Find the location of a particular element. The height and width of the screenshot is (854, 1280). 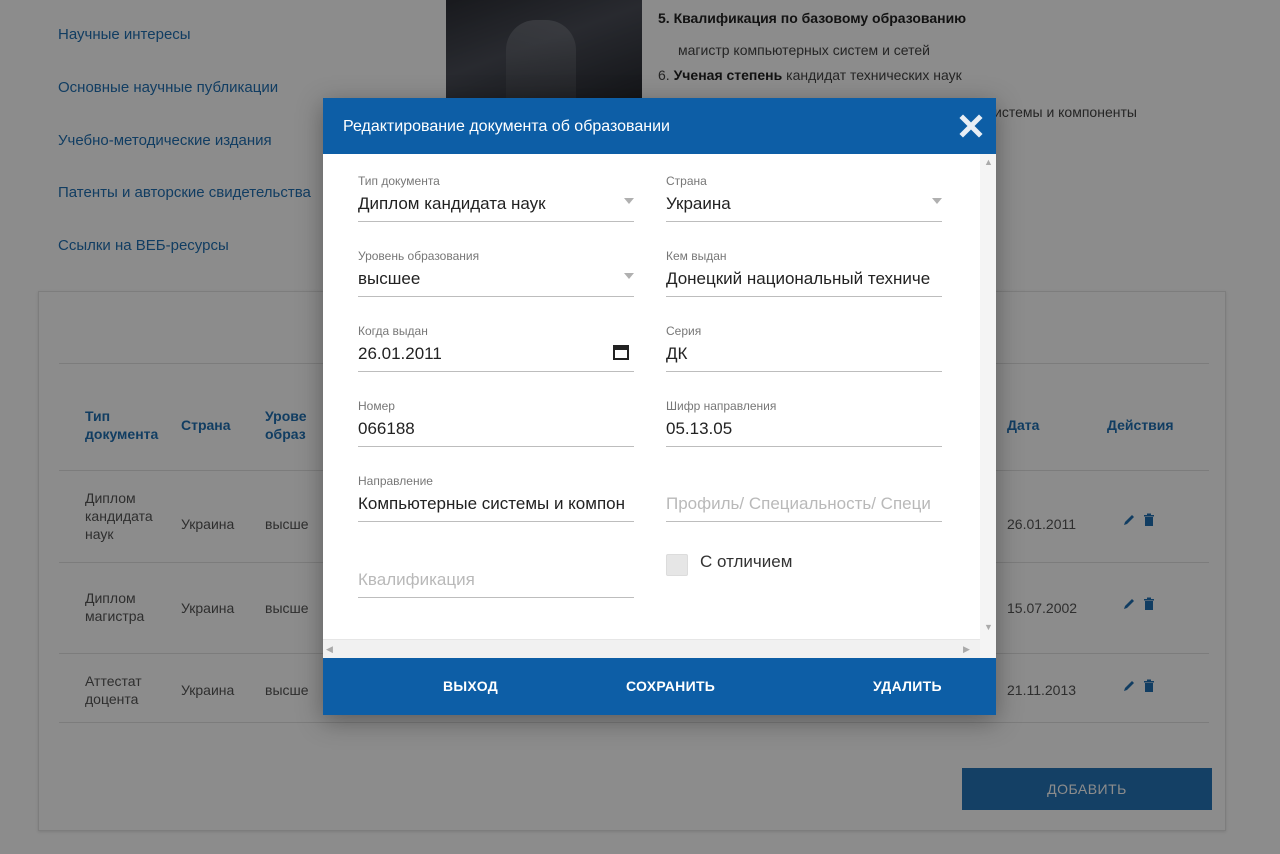

honors-label: С отличием is located at coordinates (746, 561).